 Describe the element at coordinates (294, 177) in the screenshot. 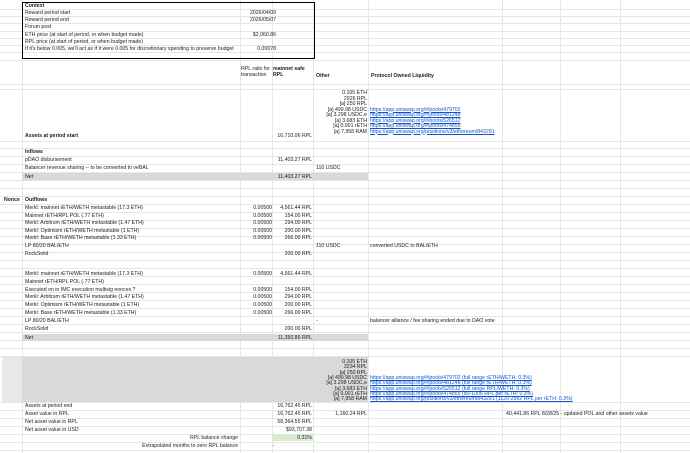

I see `inflows-net-rpl: 11,403.27 RPL` at that location.